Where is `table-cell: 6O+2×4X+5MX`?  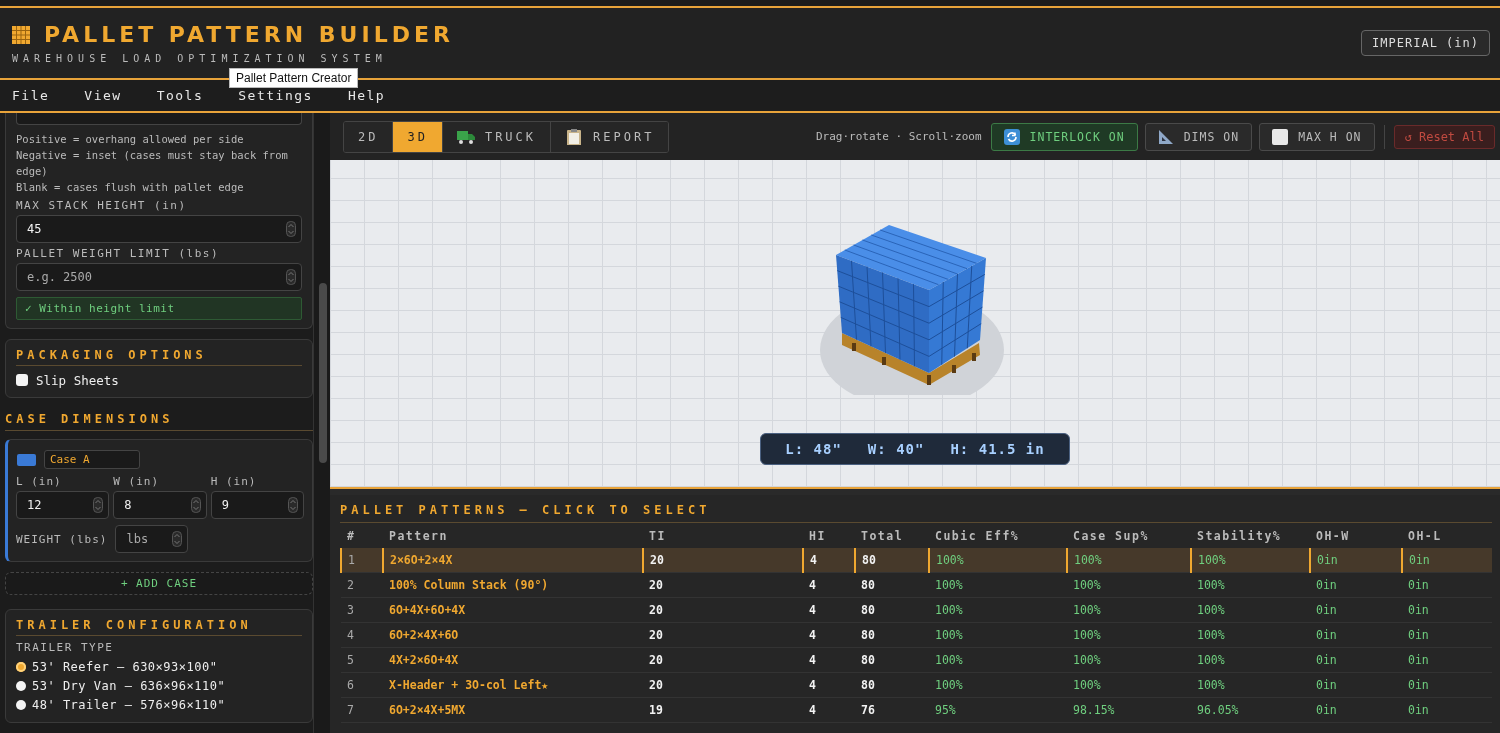 table-cell: 6O+2×4X+5MX is located at coordinates (513, 710).